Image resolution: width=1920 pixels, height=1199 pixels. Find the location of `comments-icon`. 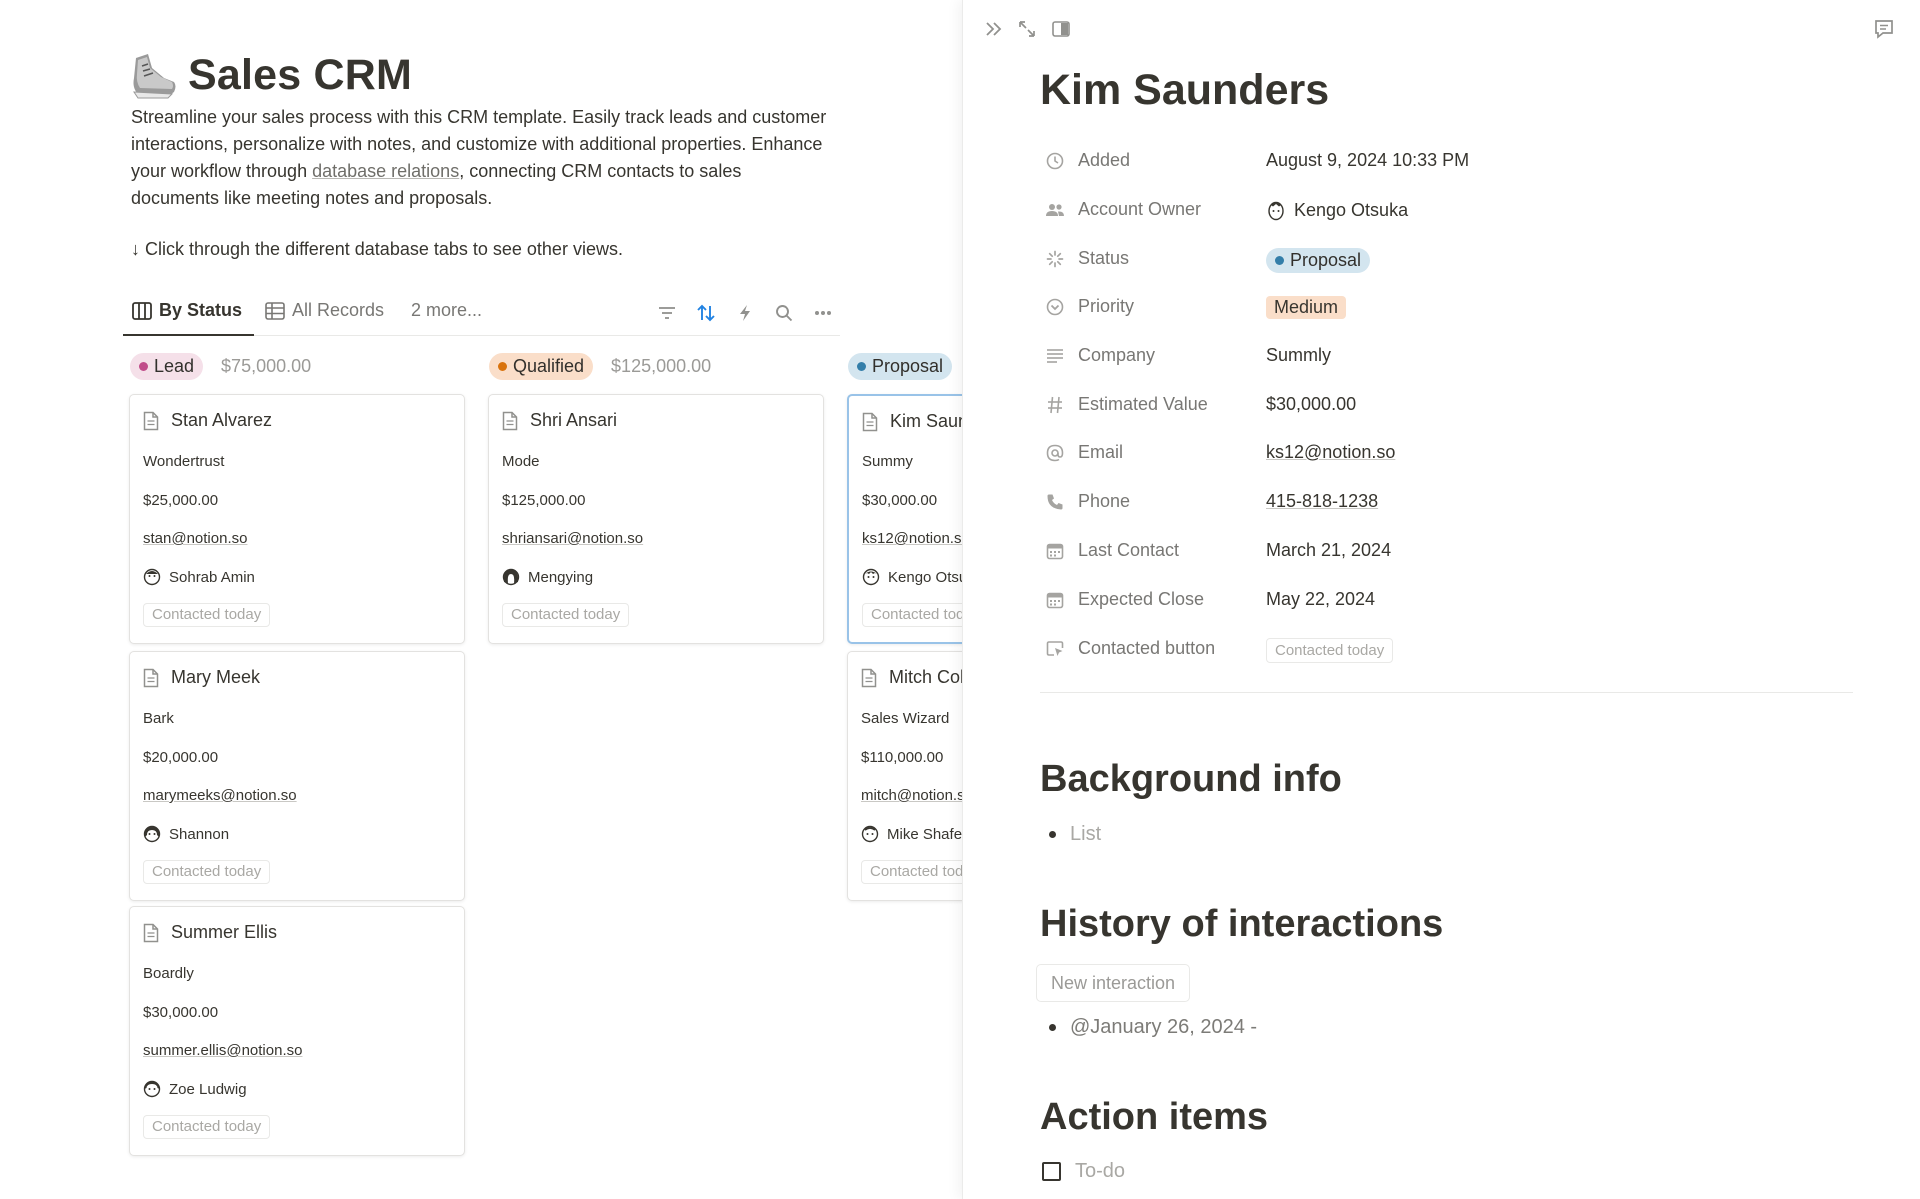

comments-icon is located at coordinates (1884, 29).